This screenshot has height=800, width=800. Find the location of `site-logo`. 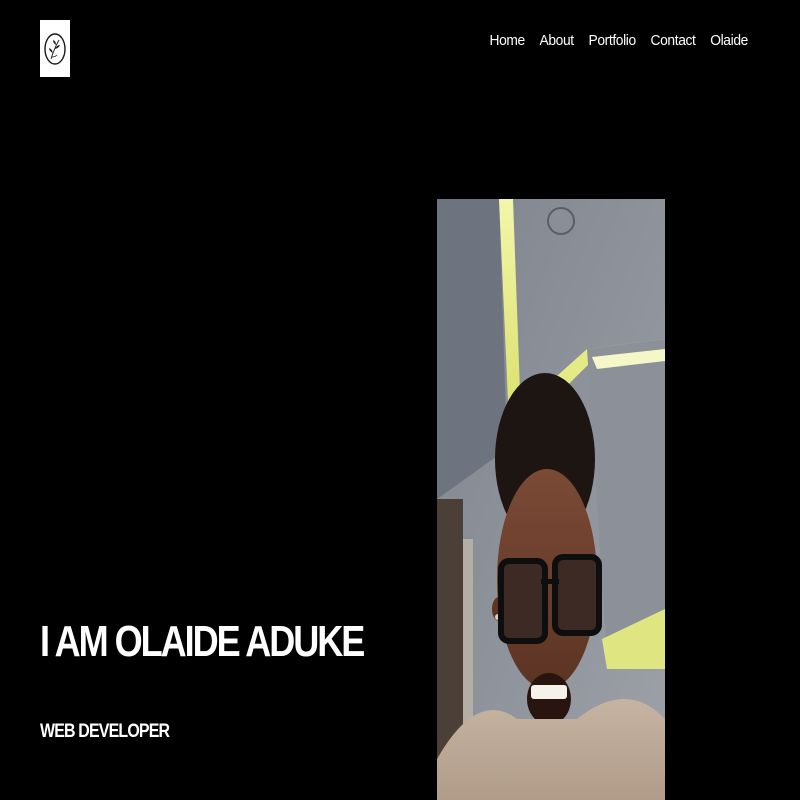

site-logo is located at coordinates (55, 48).